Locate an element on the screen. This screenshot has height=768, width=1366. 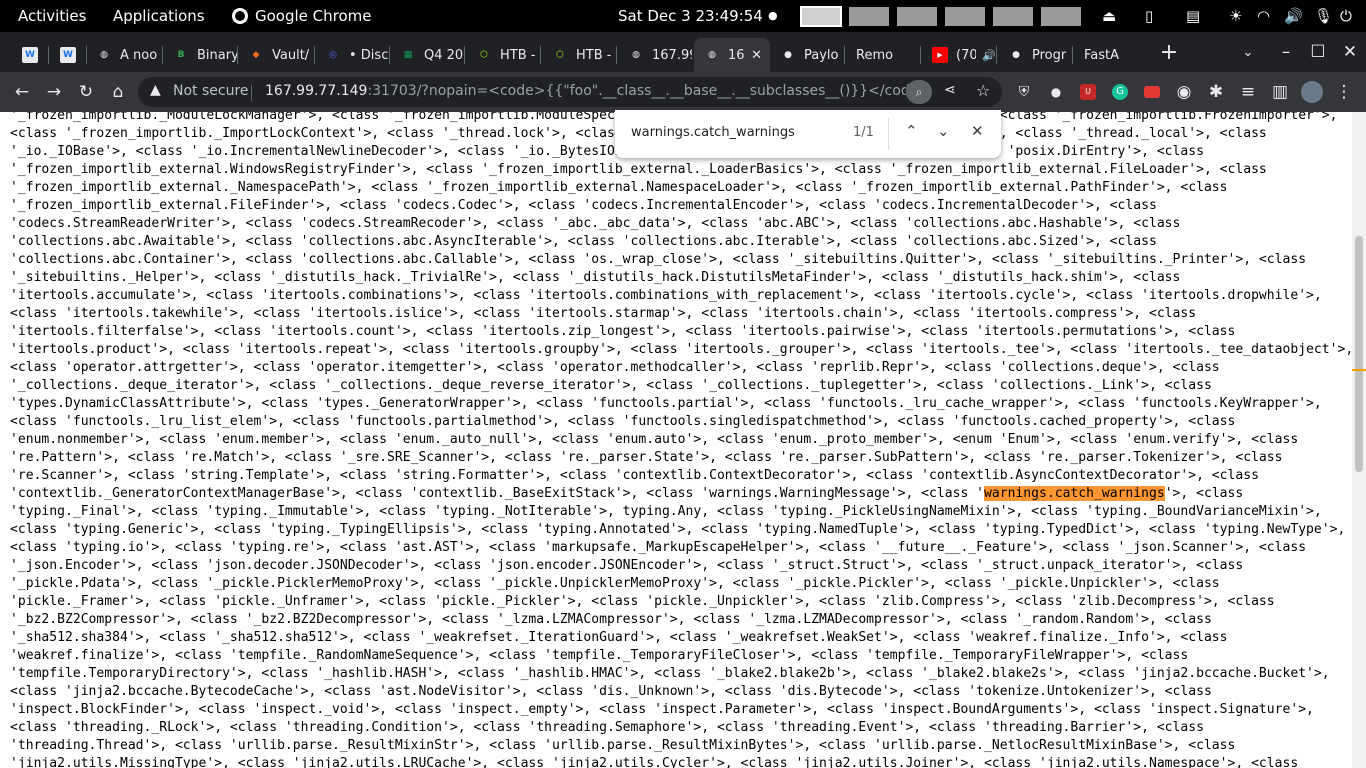
chrome-icon is located at coordinates (240, 16).